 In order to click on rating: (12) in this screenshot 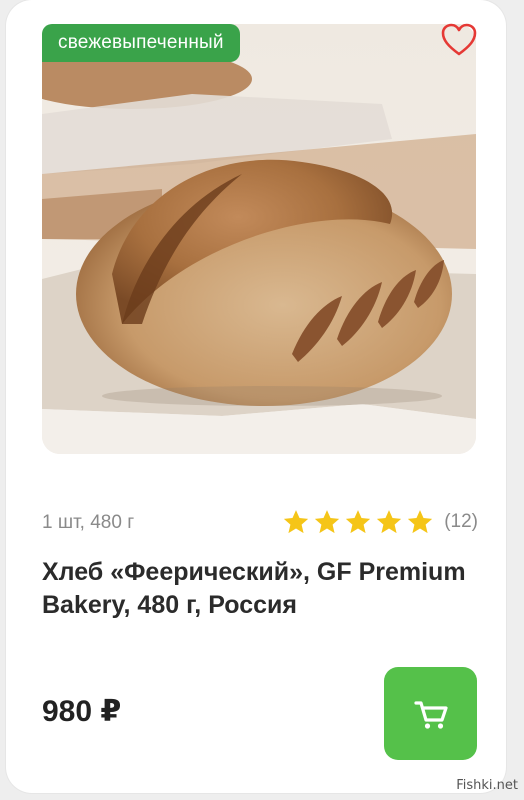, I will do `click(380, 522)`.